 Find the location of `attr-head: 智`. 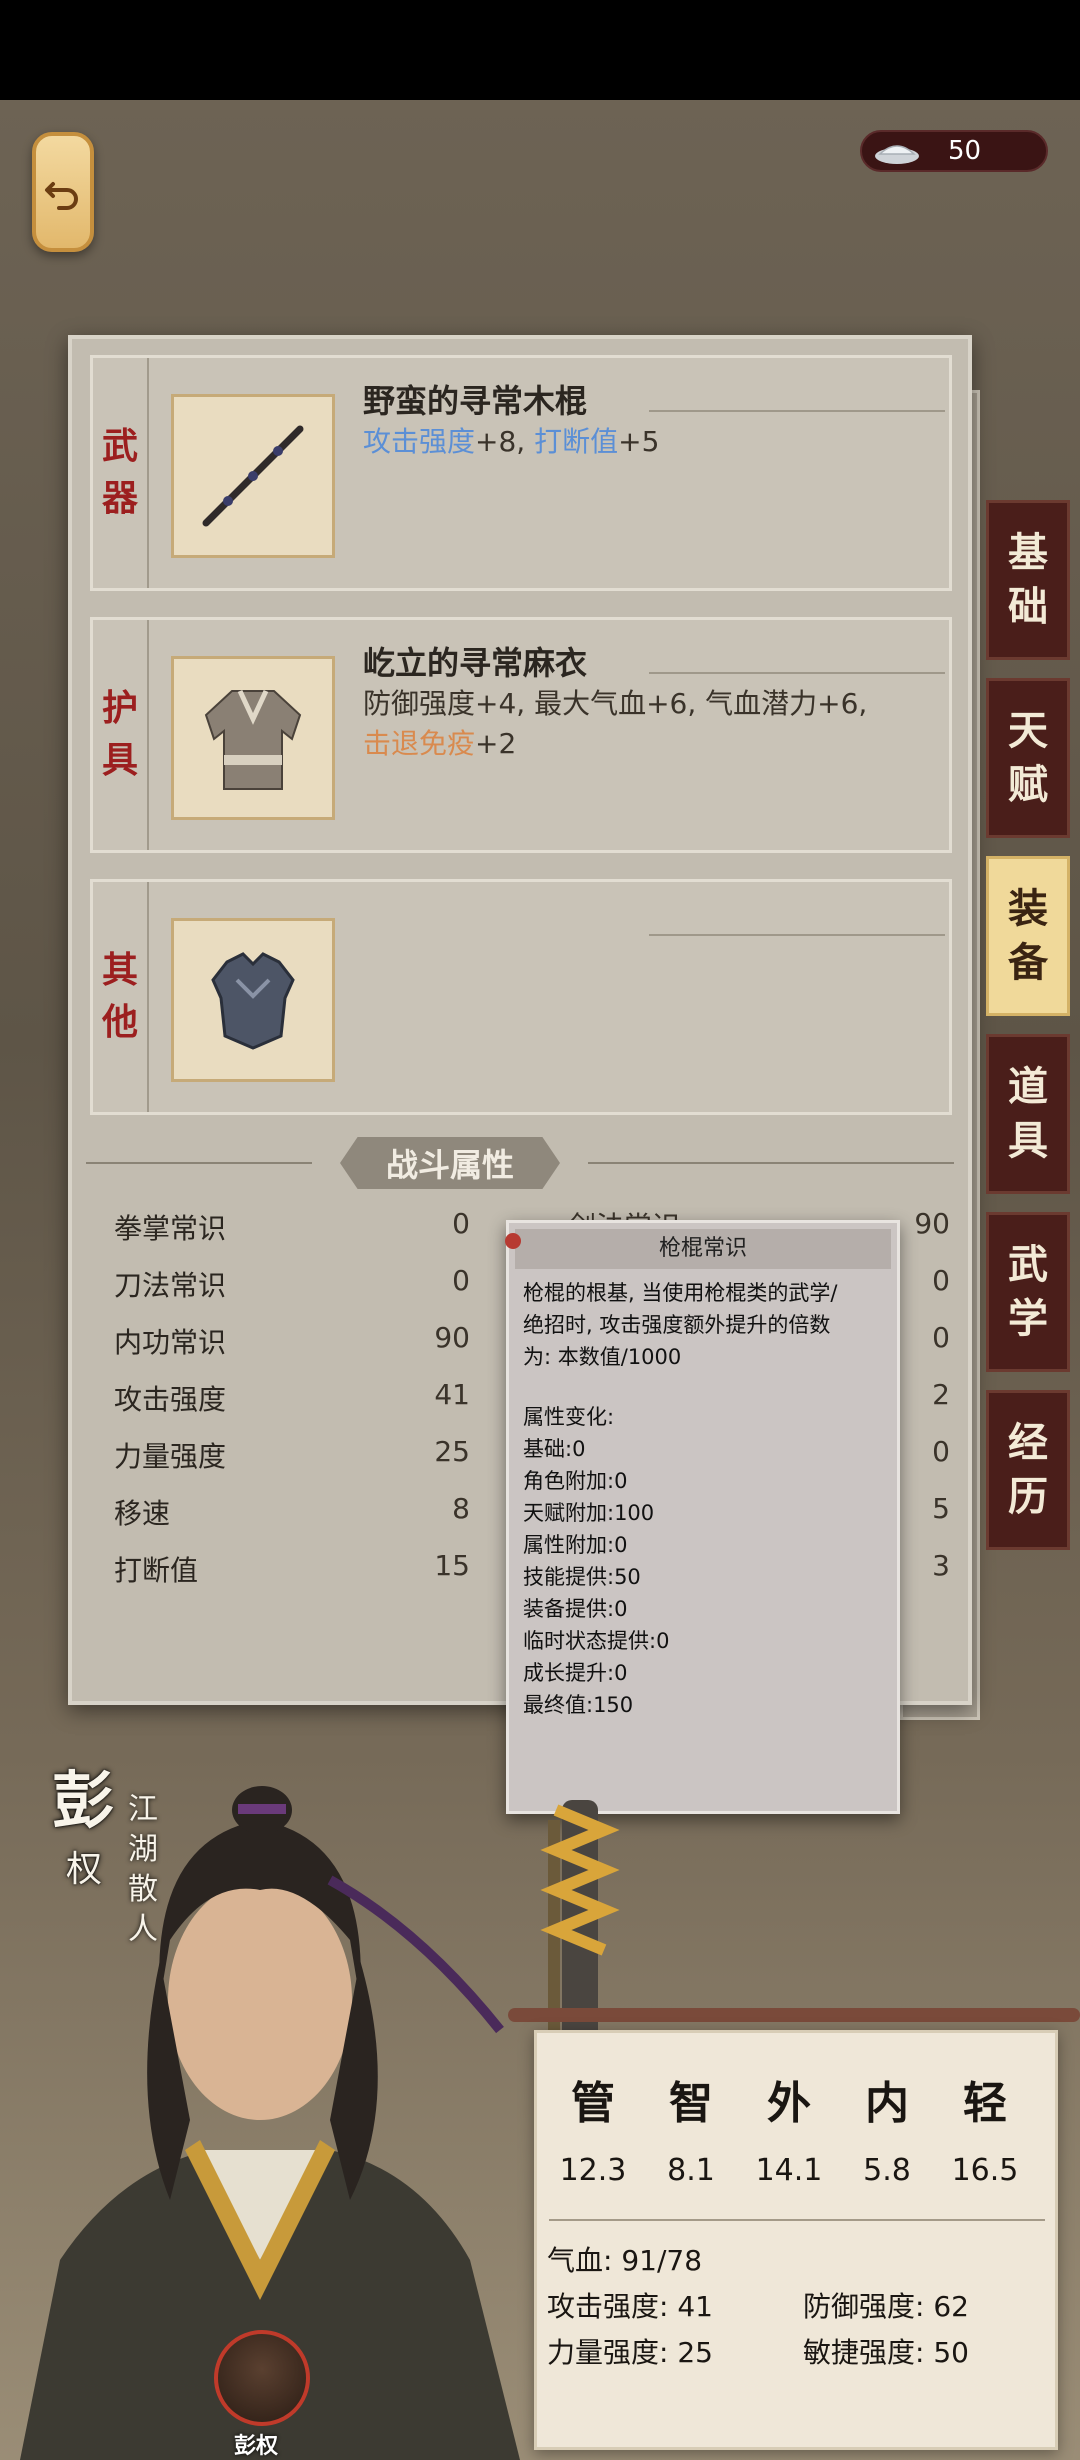

attr-head: 智 is located at coordinates (691, 2103).